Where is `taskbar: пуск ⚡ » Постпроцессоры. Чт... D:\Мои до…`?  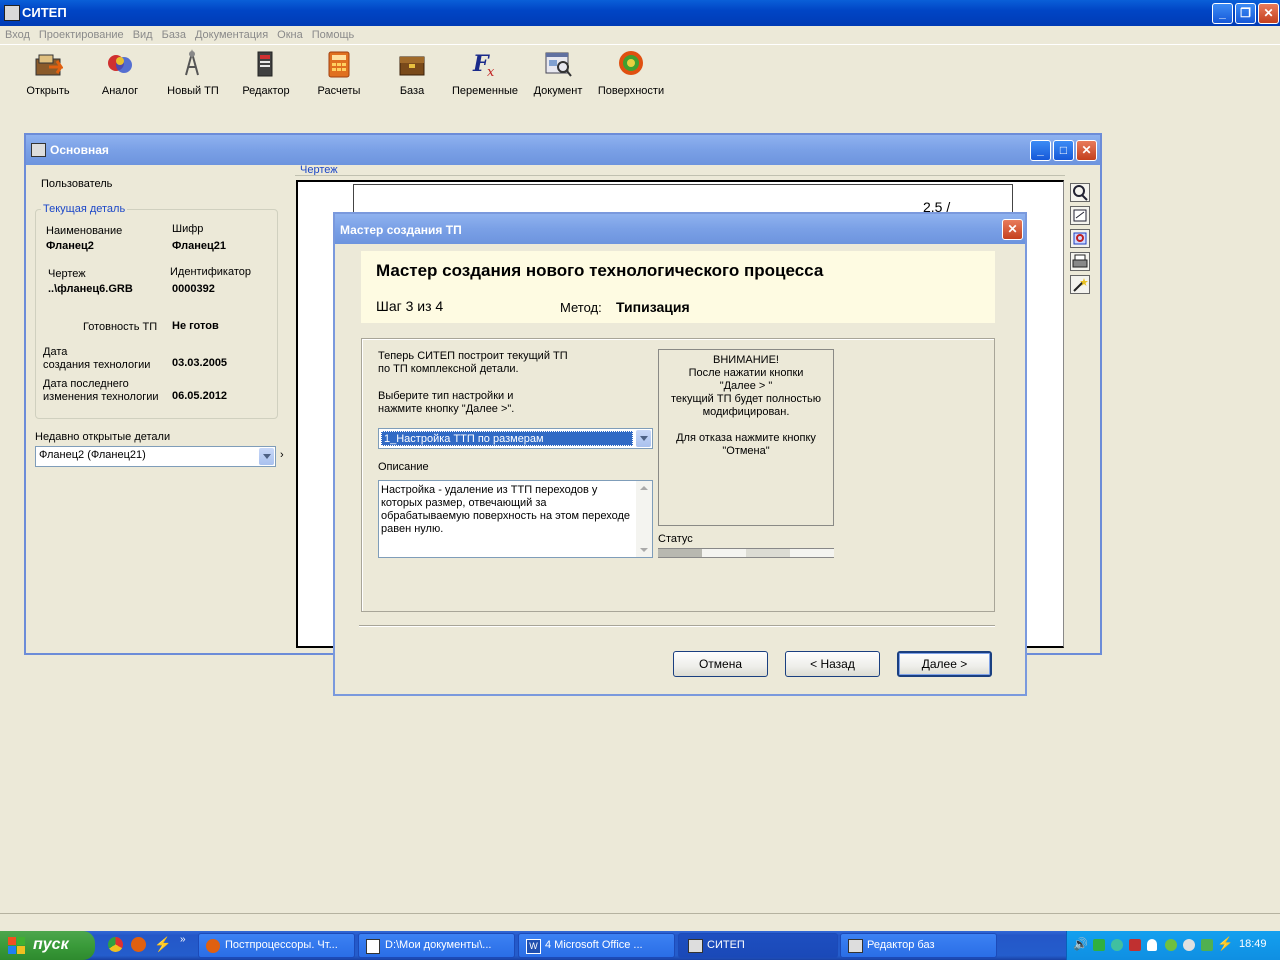
taskbar: пуск ⚡ » Постпроцессоры. Чт... D:\Мои до… is located at coordinates (640, 945).